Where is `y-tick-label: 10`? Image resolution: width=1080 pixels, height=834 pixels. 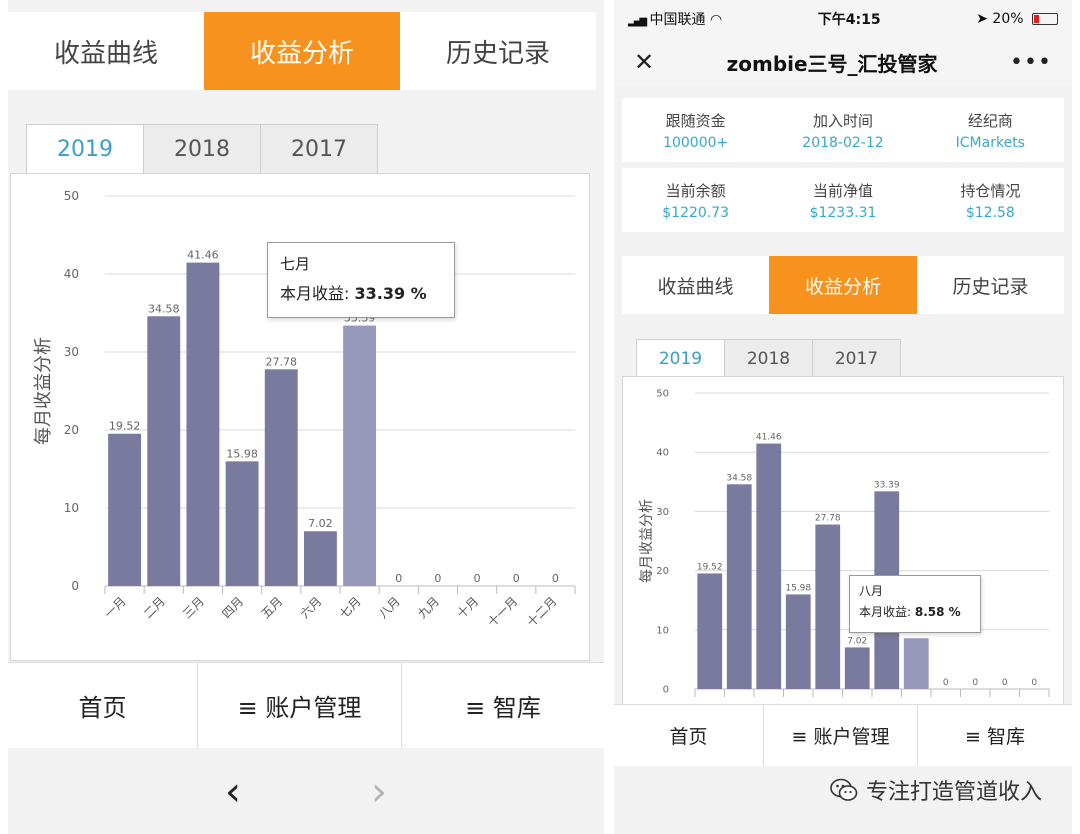 y-tick-label: 10 is located at coordinates (662, 630).